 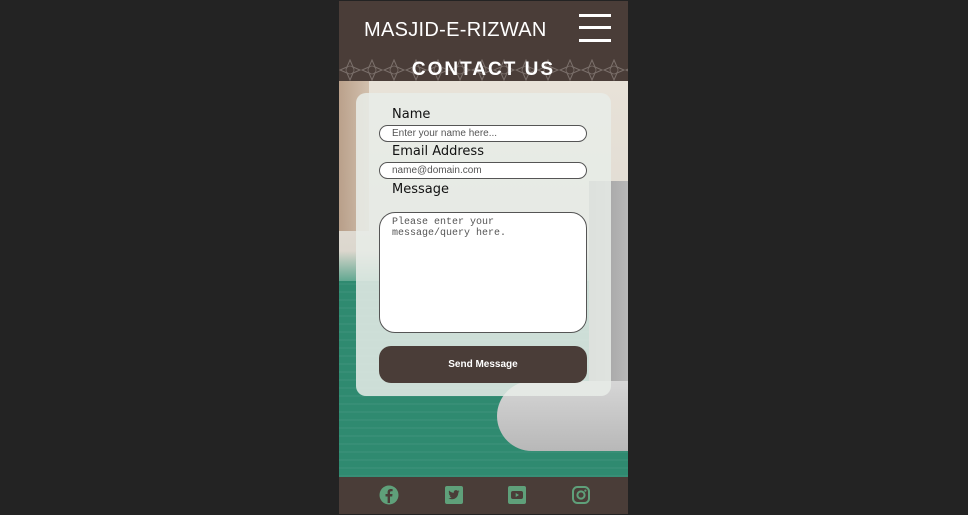 What do you see at coordinates (389, 495) in the screenshot?
I see `facebook-icon` at bounding box center [389, 495].